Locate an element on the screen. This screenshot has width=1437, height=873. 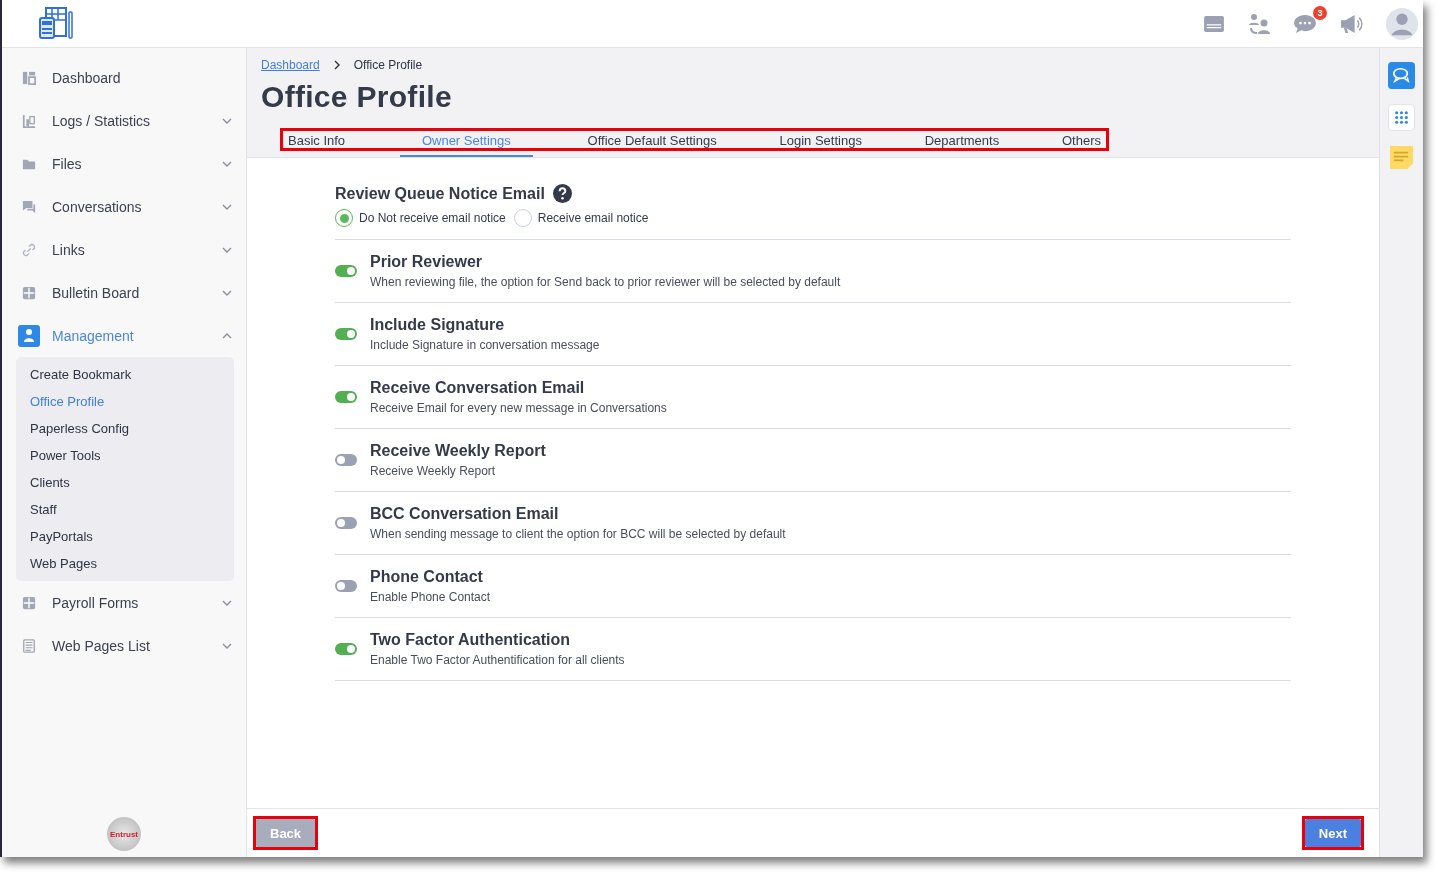
chat-button-icon is located at coordinates (1401, 75).